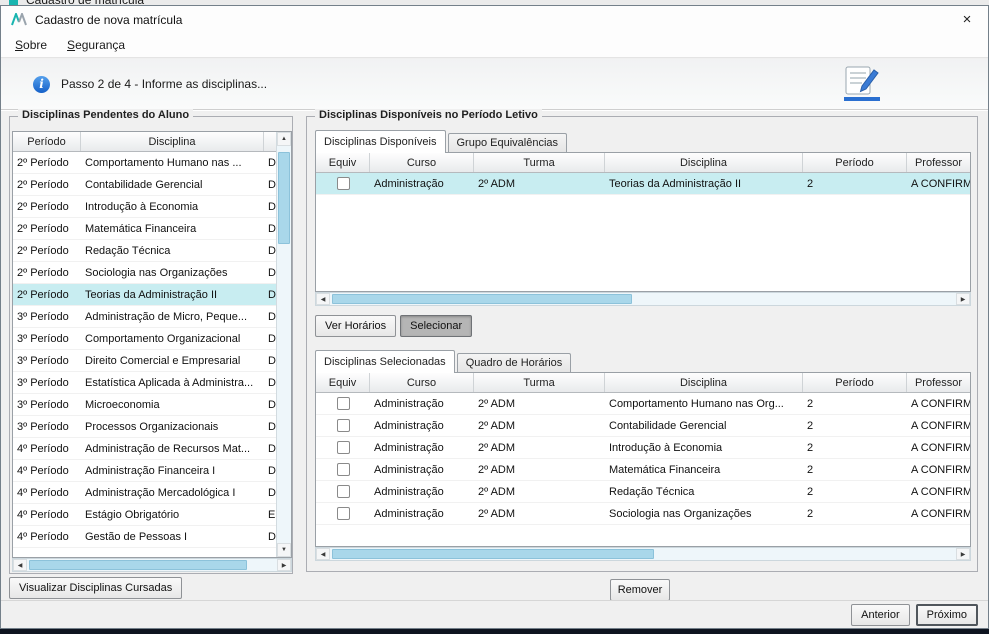  I want to click on table-row: 3º Período Microeconomia DISC, so click(144, 405).